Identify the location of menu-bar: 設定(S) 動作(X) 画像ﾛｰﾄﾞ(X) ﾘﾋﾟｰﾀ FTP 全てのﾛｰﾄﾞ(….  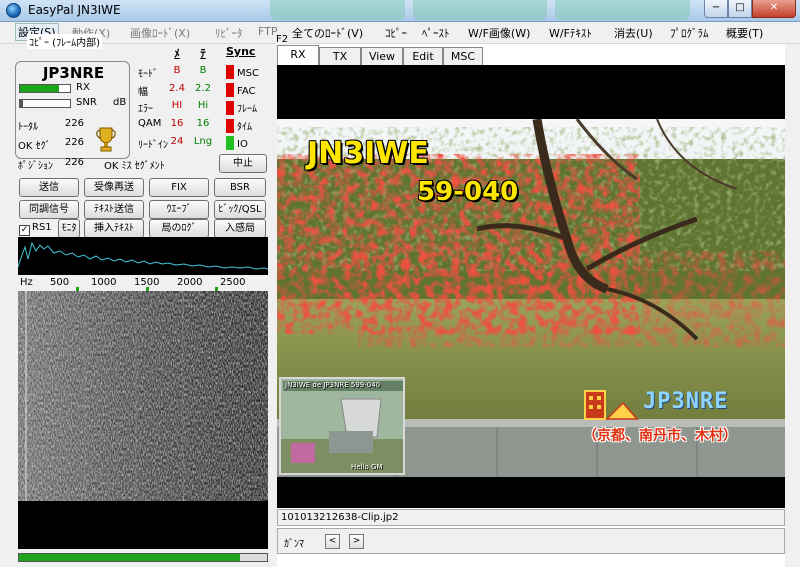
(400, 33).